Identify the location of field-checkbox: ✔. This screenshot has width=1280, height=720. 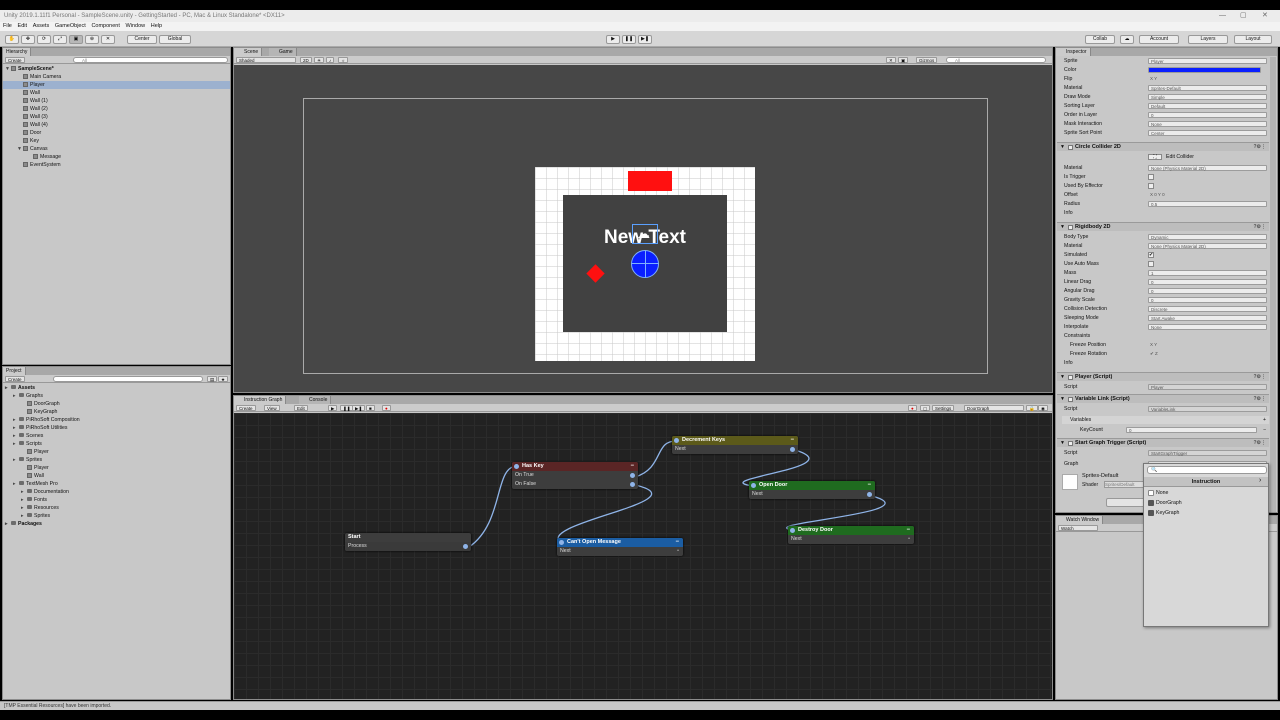
(1151, 255).